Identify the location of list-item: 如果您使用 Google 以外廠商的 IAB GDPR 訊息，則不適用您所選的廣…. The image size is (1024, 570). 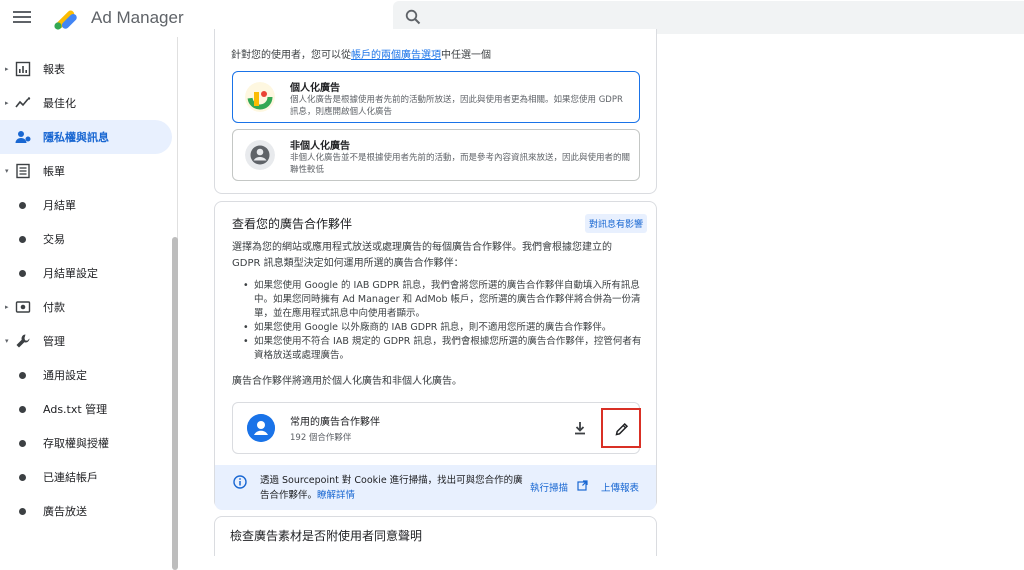
(443, 328).